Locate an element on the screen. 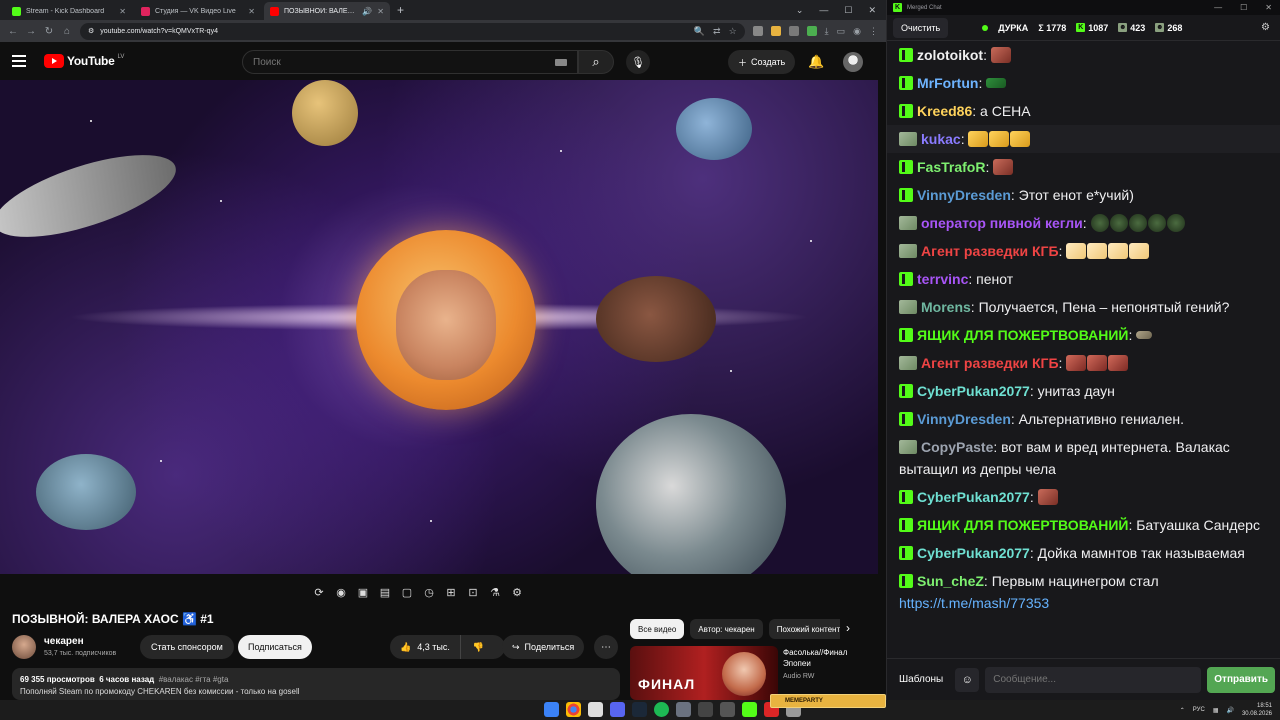 This screenshot has height=720, width=1280. home-icon: ⌂ is located at coordinates (67, 31).